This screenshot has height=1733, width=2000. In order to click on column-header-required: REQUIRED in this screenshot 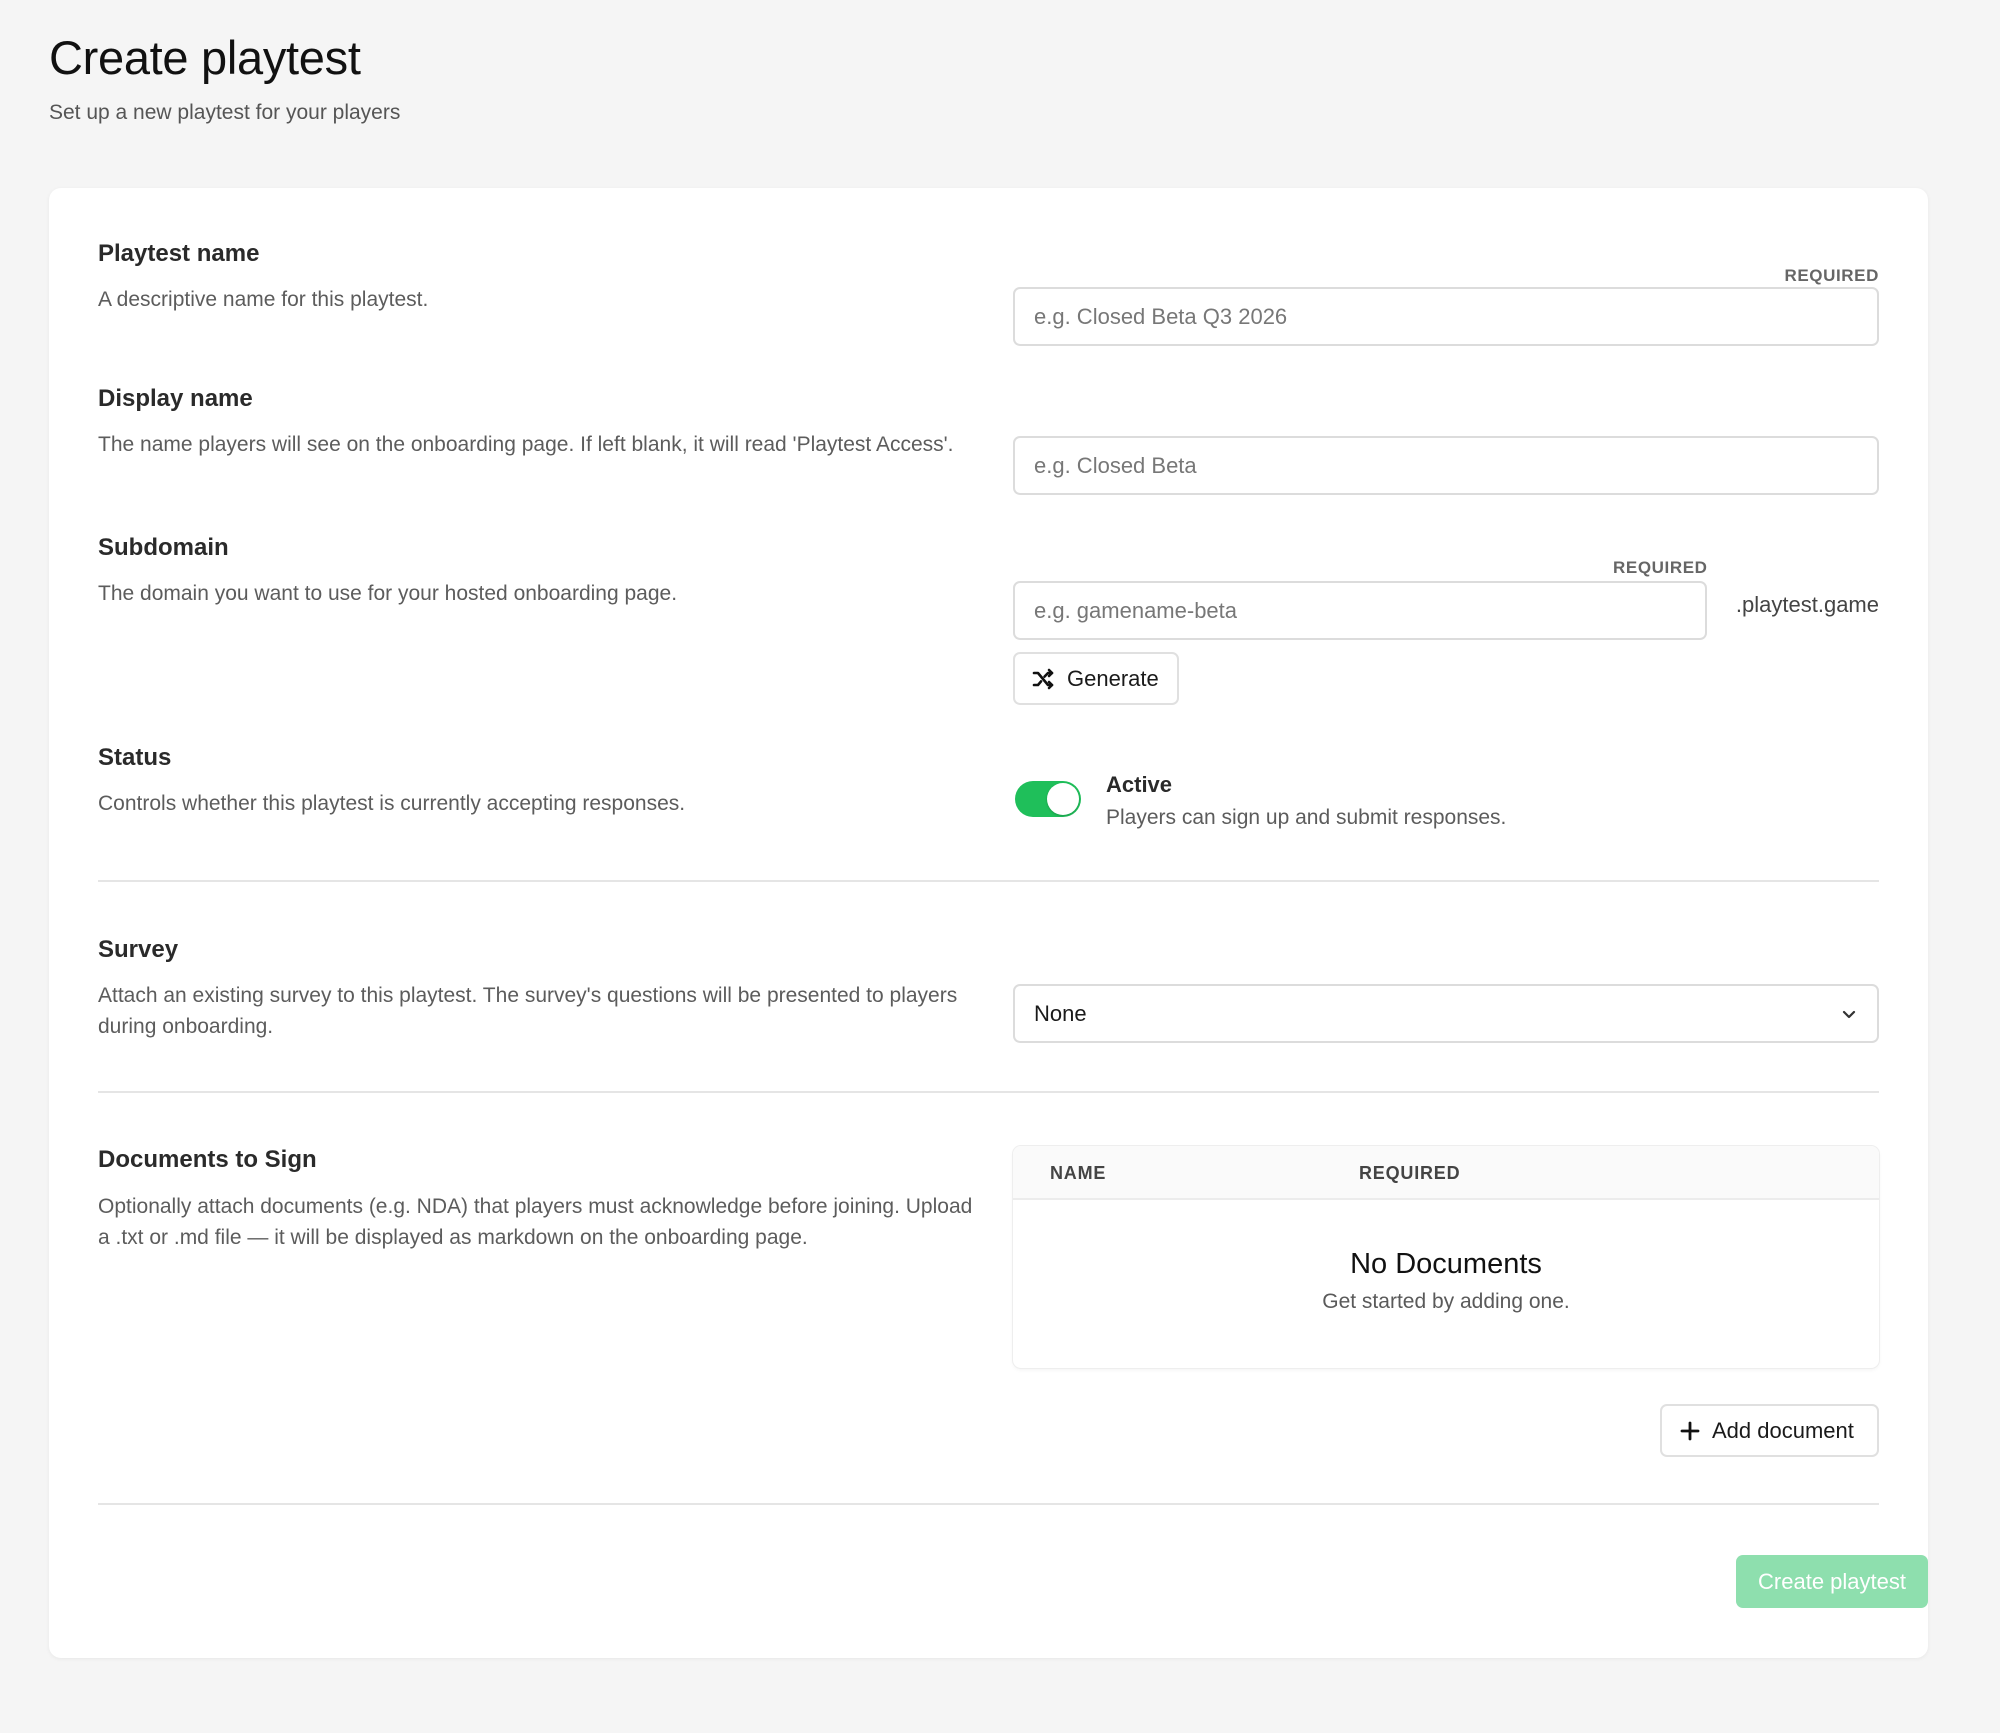, I will do `click(1410, 1173)`.